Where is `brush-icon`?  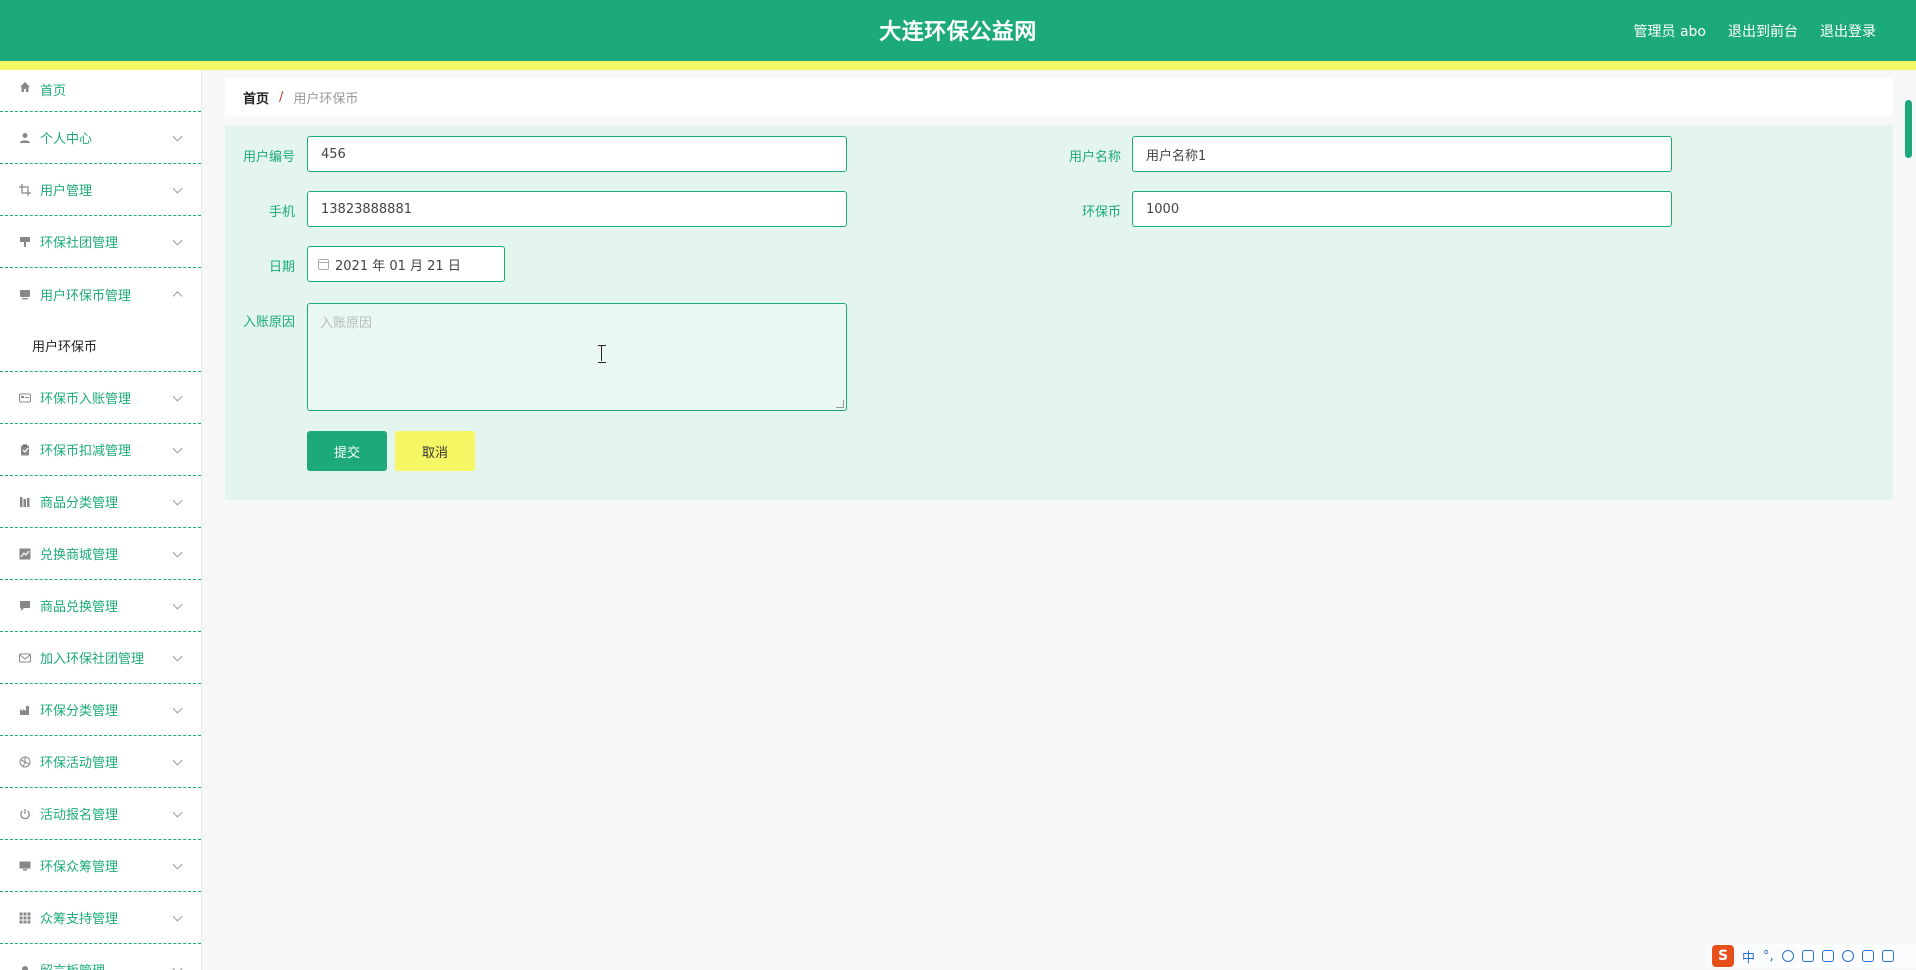
brush-icon is located at coordinates (25, 242).